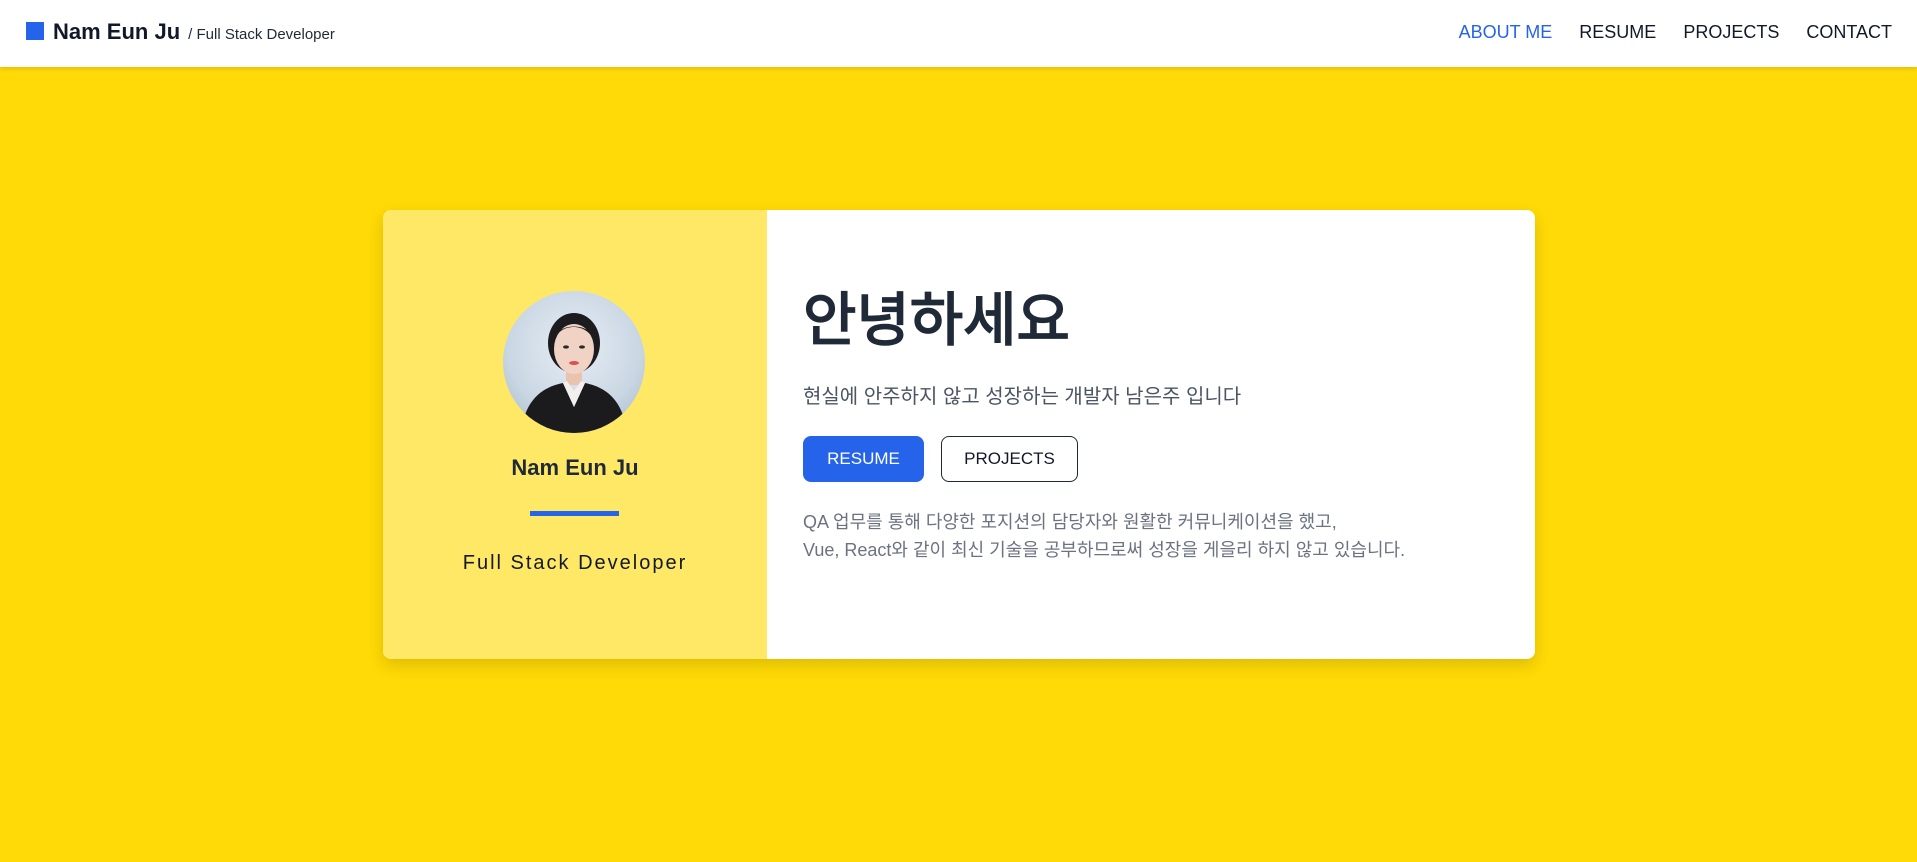  What do you see at coordinates (1731, 32) in the screenshot?
I see `nav-projects: PROJECTS` at bounding box center [1731, 32].